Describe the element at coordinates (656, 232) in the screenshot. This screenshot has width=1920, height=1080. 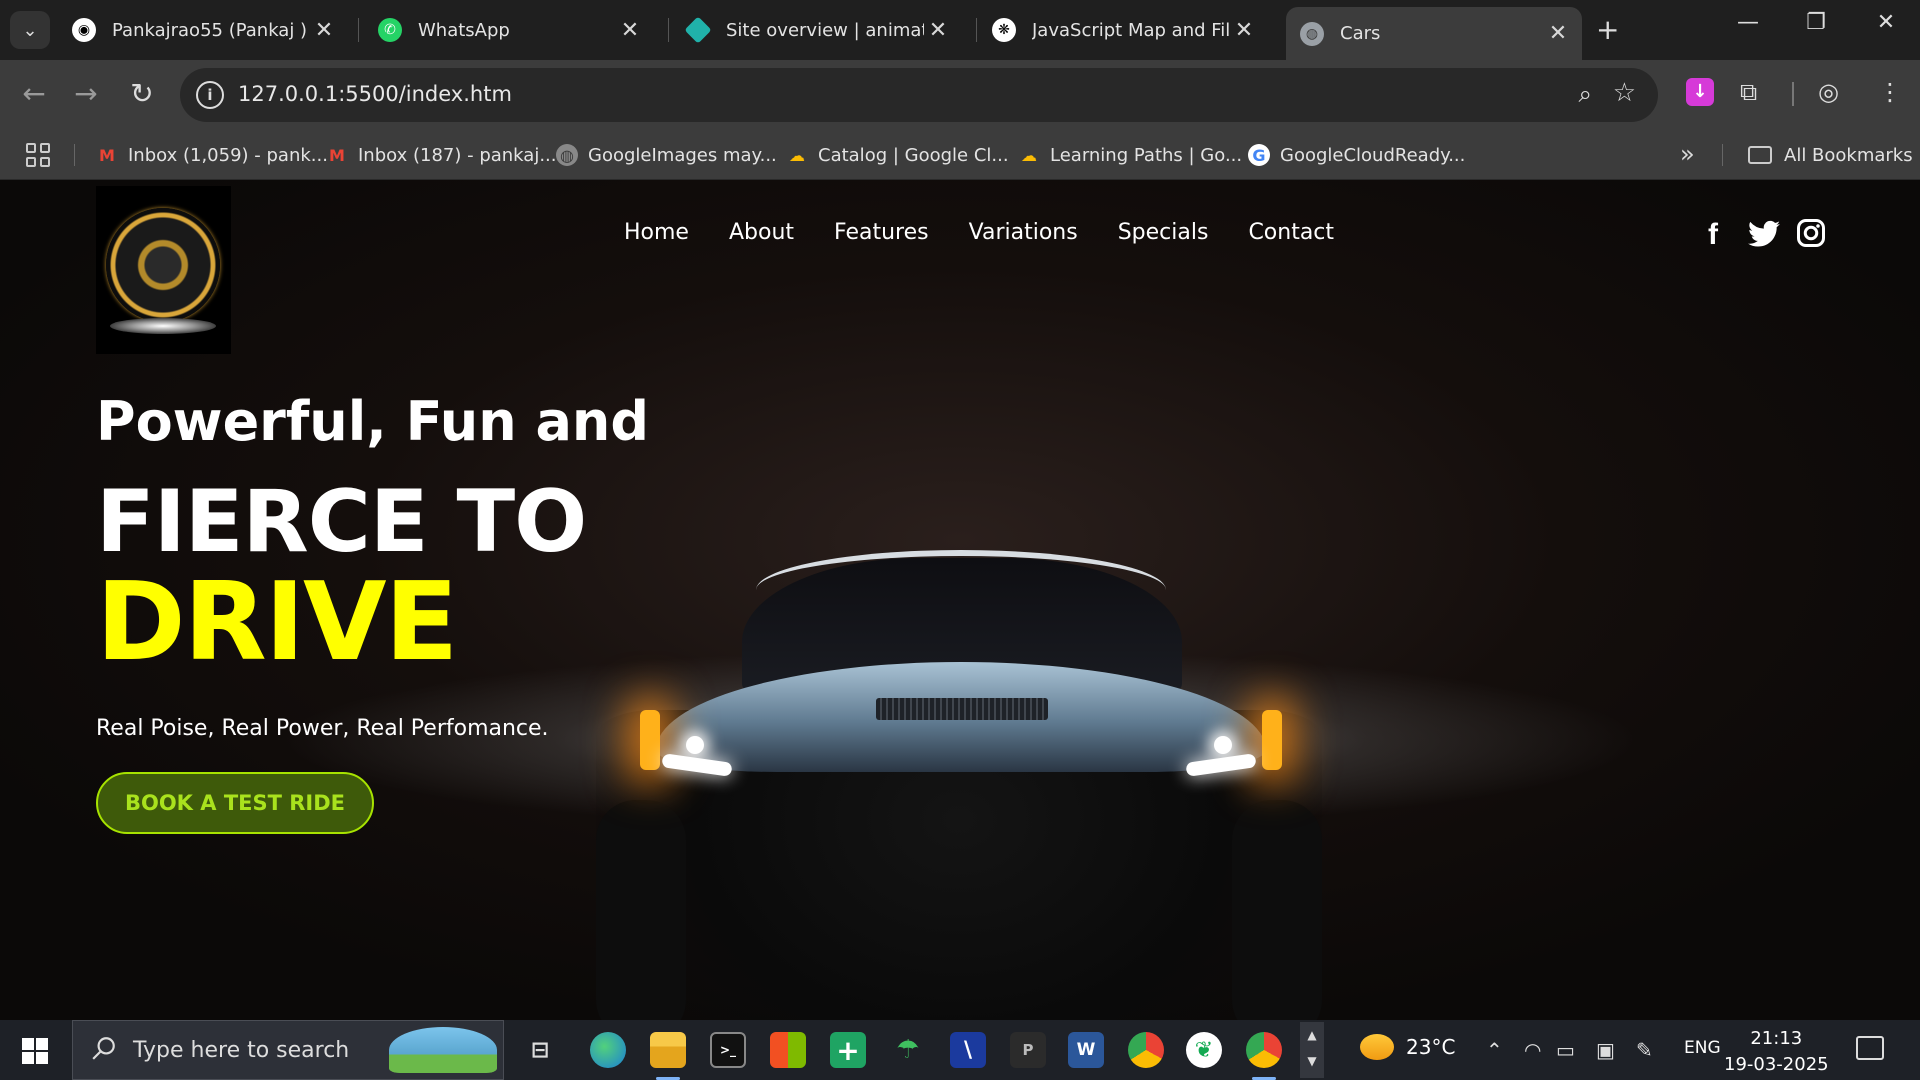
I see `nav-home: Home` at that location.